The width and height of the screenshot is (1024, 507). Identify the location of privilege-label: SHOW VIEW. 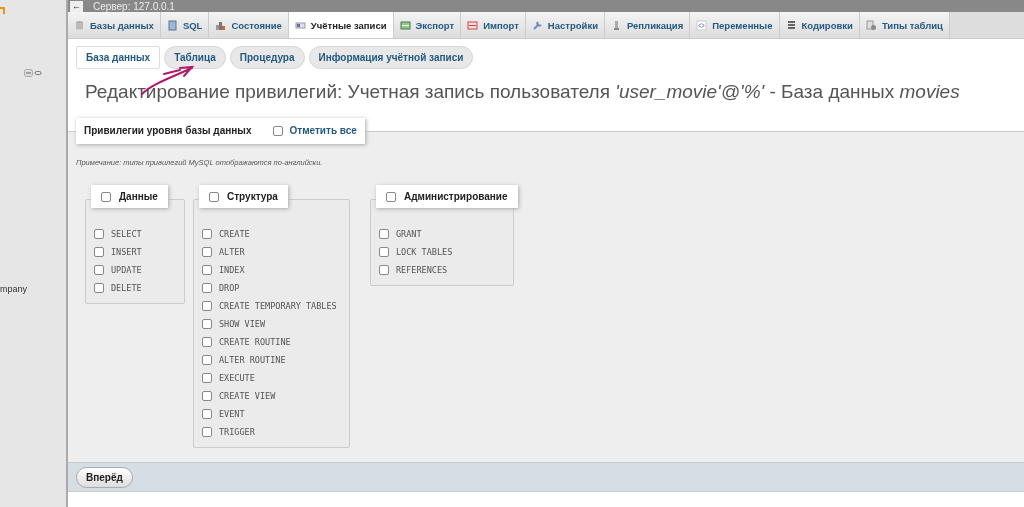
(242, 324).